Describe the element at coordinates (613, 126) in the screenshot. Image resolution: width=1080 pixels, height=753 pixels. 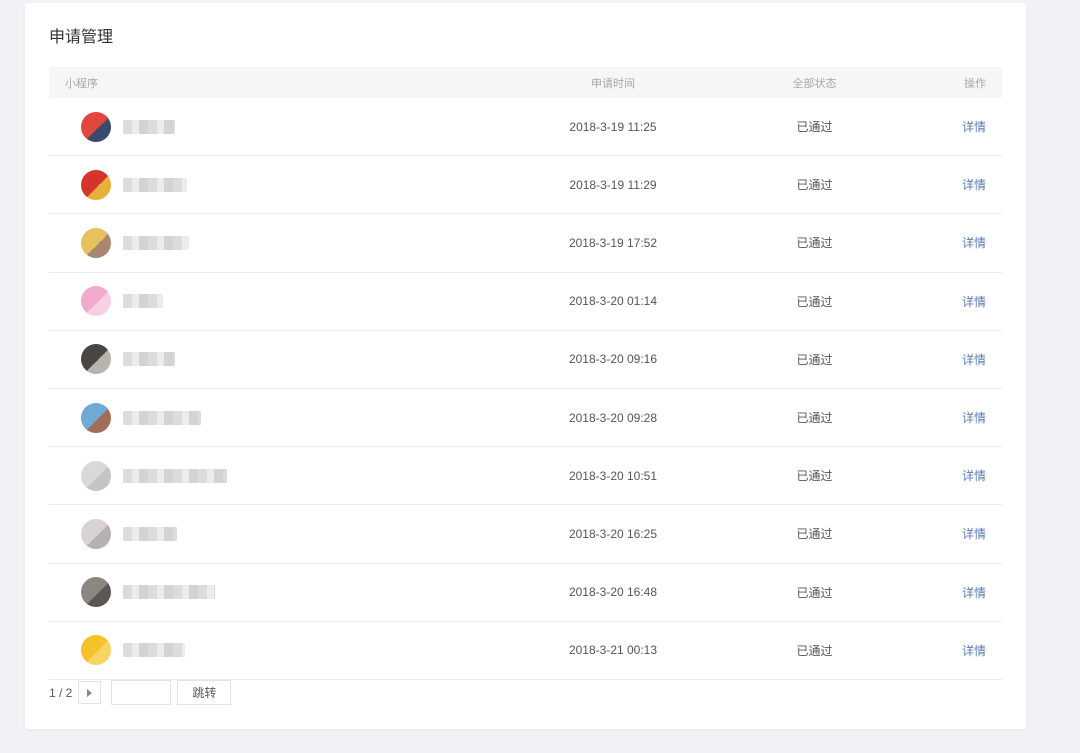
I see `apply-time: 2018-3-19 11:25` at that location.